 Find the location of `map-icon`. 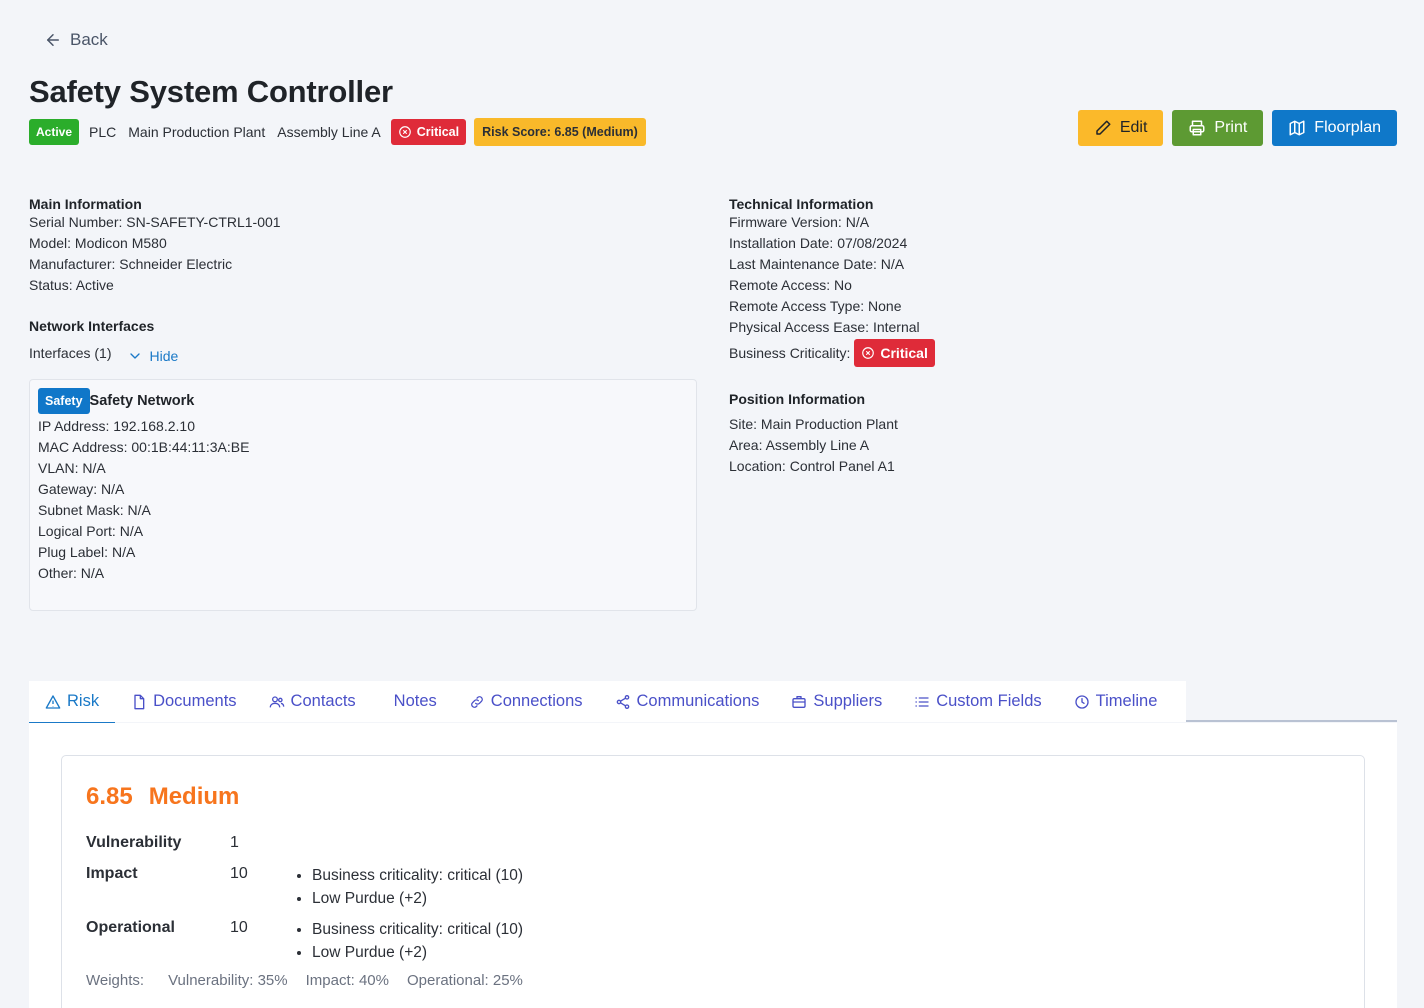

map-icon is located at coordinates (1297, 128).